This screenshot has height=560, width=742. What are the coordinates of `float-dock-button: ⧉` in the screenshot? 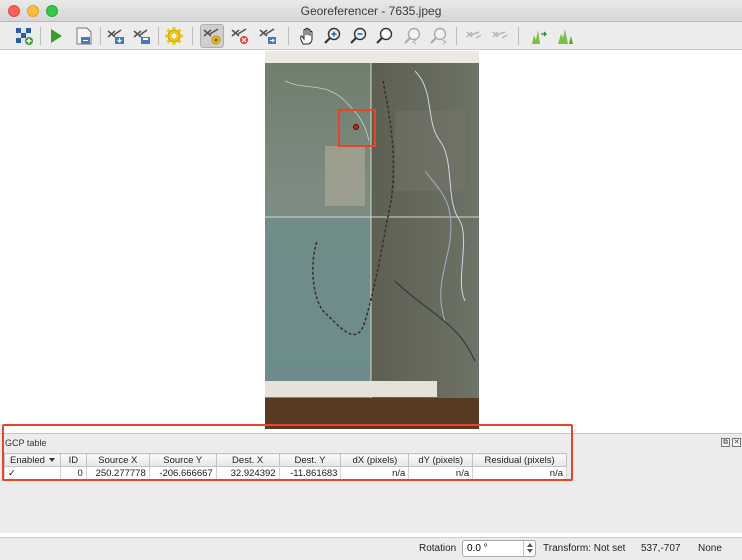 It's located at (725, 442).